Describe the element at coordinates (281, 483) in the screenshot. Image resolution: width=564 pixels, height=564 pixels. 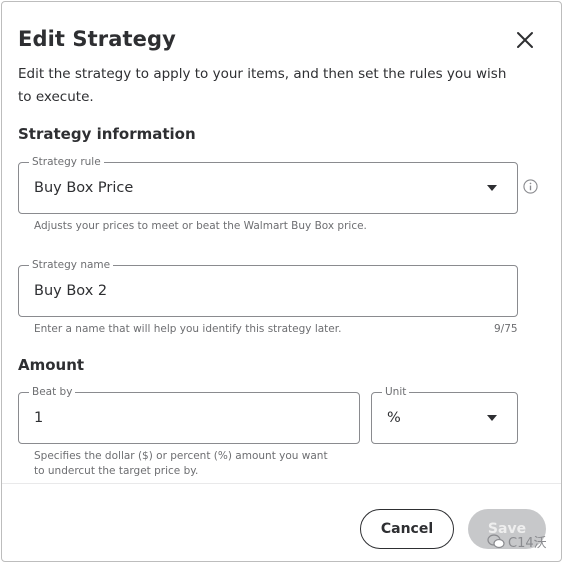
I see `footer-divider` at that location.